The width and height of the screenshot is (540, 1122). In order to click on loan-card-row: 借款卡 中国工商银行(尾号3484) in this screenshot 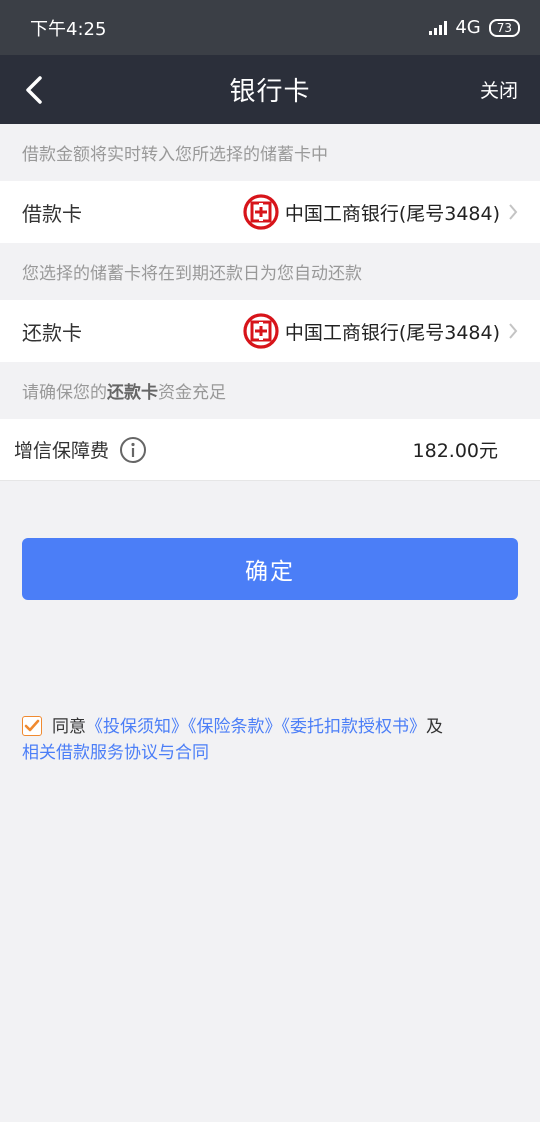, I will do `click(270, 212)`.